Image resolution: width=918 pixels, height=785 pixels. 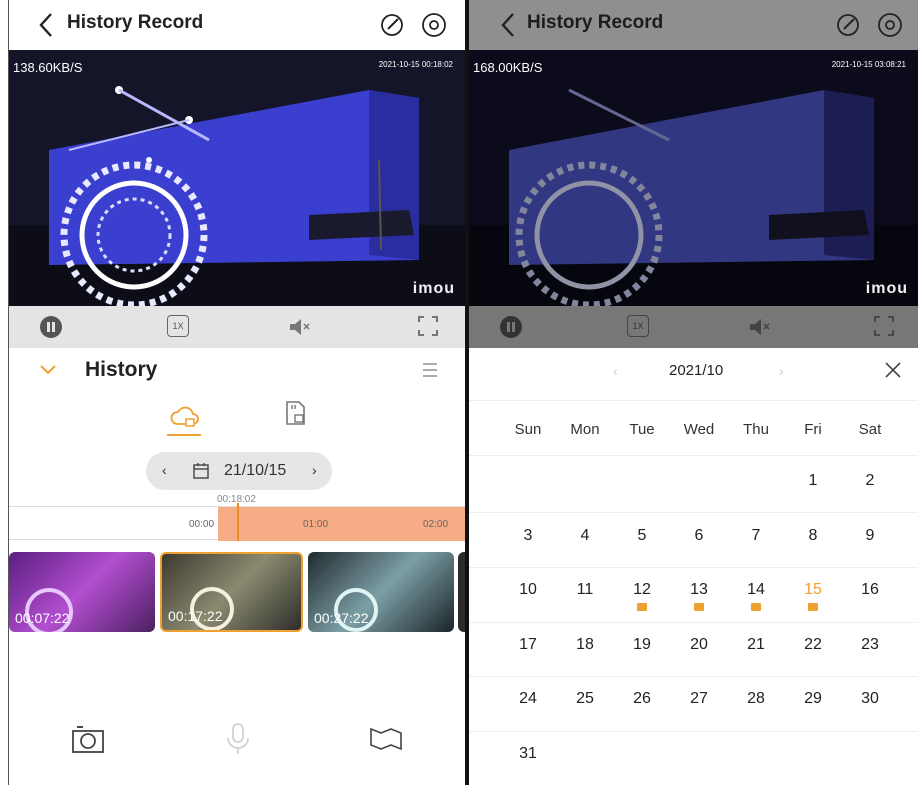 I want to click on calendar-day: 26, so click(x=642, y=699).